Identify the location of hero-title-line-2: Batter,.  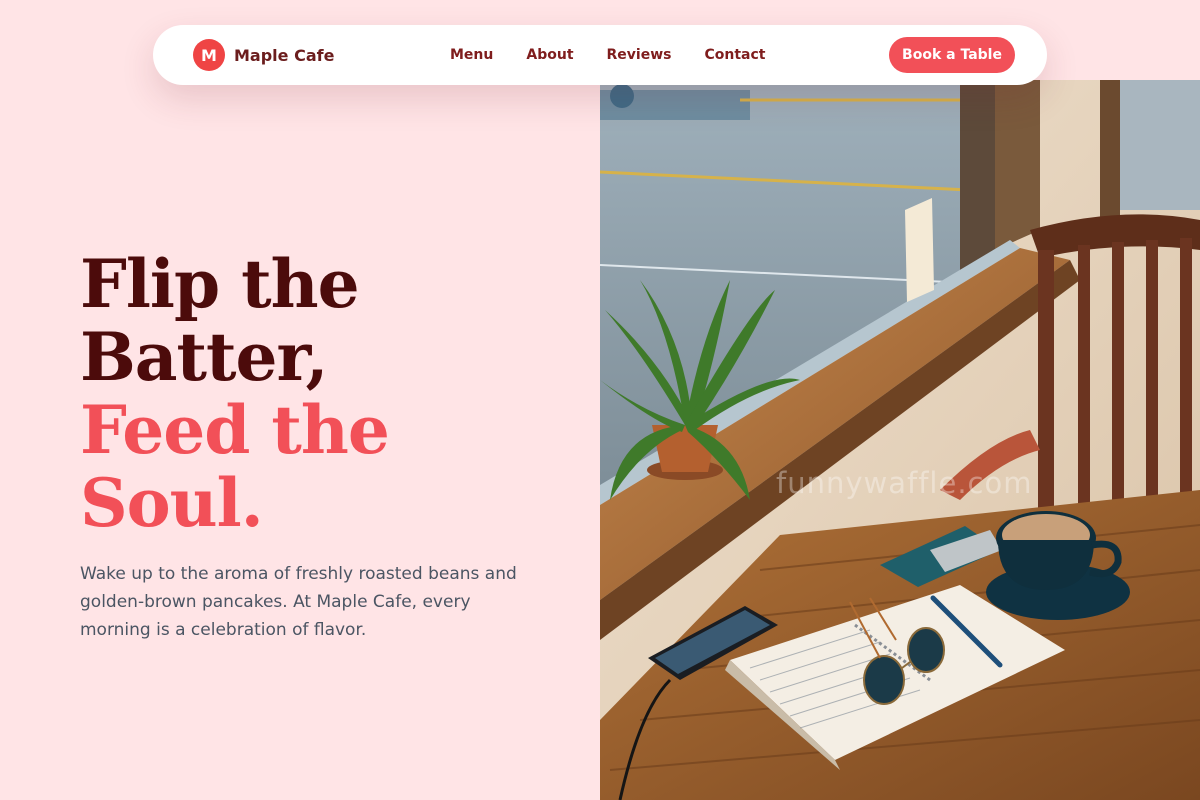
(204, 357).